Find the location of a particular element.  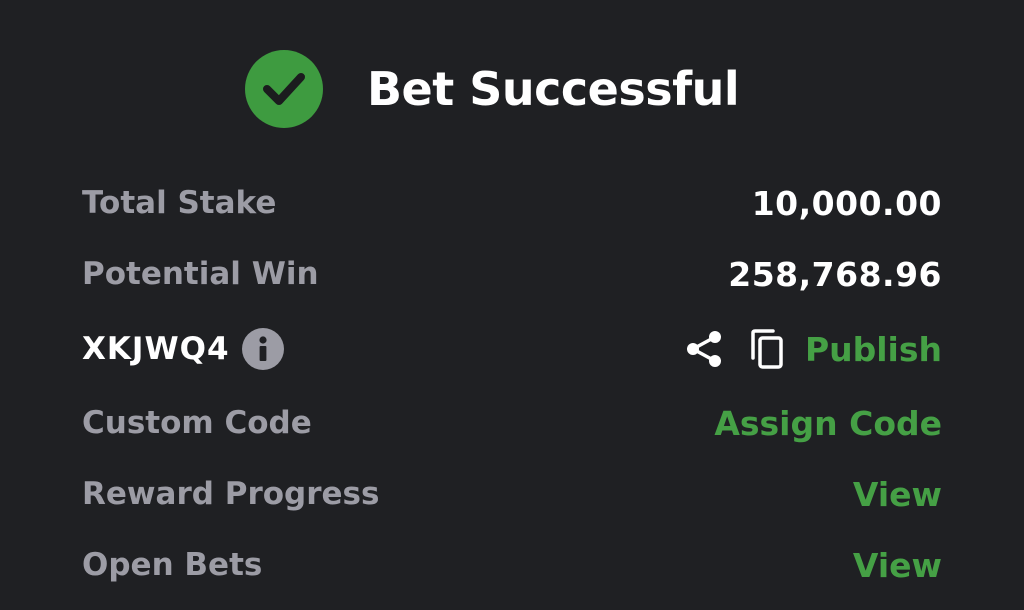

publish-button: Publish is located at coordinates (873, 349).